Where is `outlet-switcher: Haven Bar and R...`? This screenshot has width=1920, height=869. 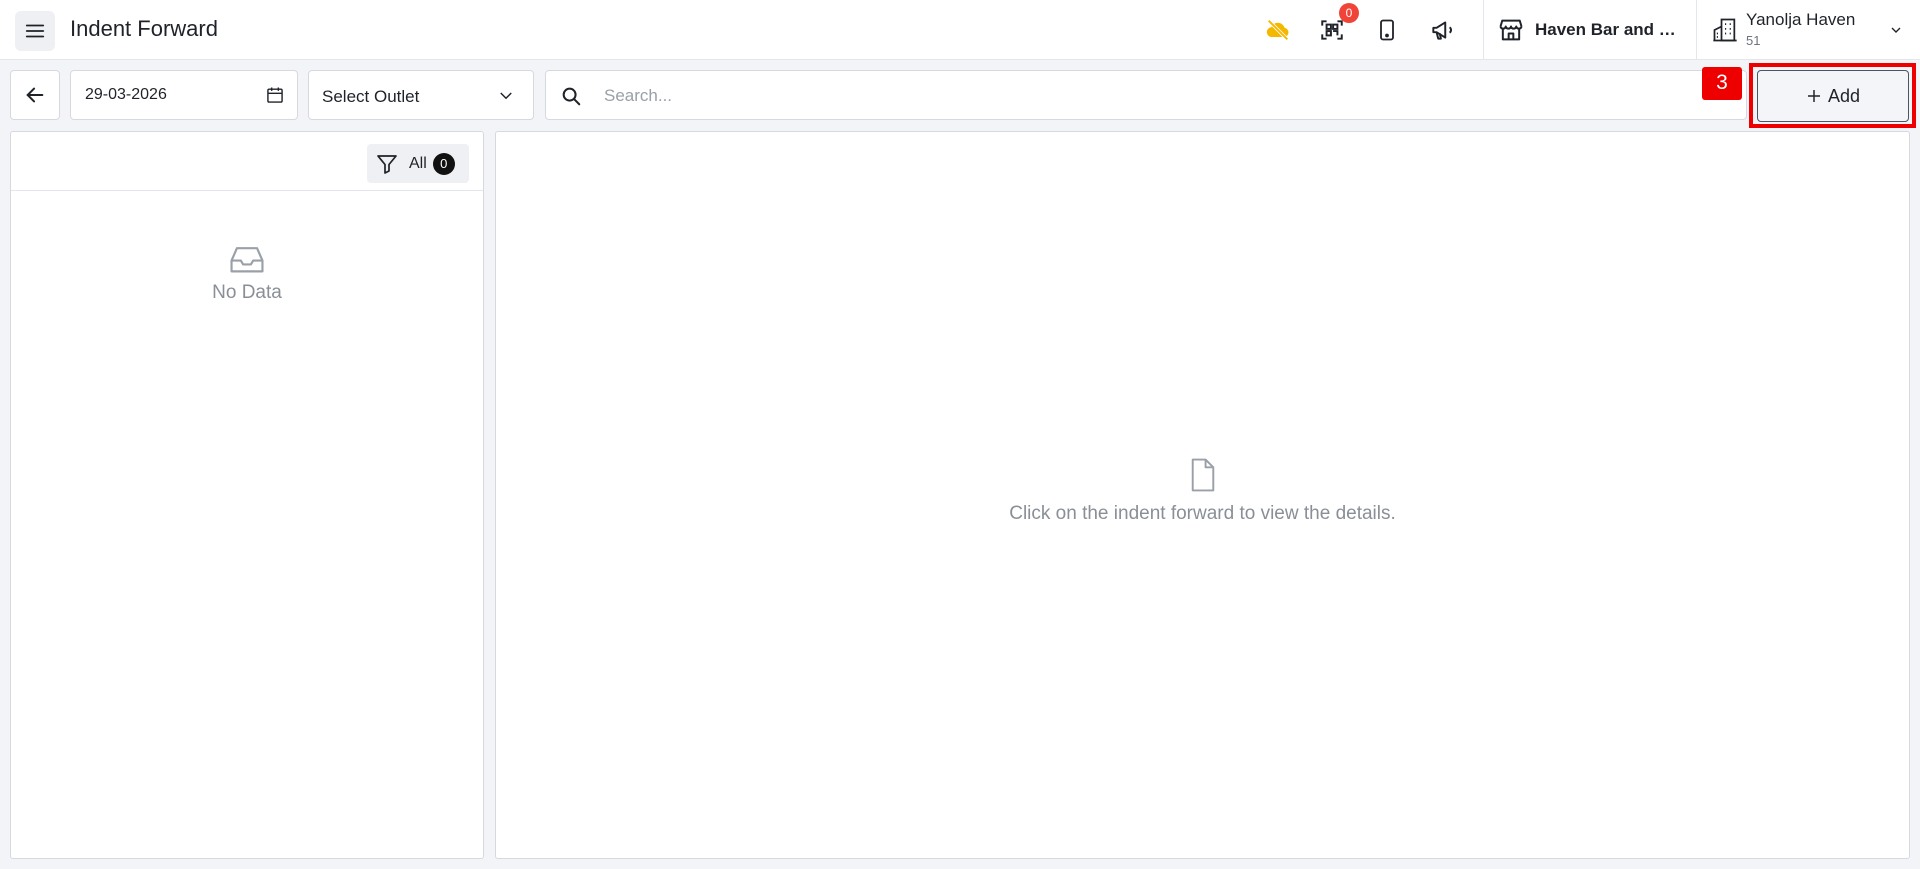 outlet-switcher: Haven Bar and R... is located at coordinates (1596, 30).